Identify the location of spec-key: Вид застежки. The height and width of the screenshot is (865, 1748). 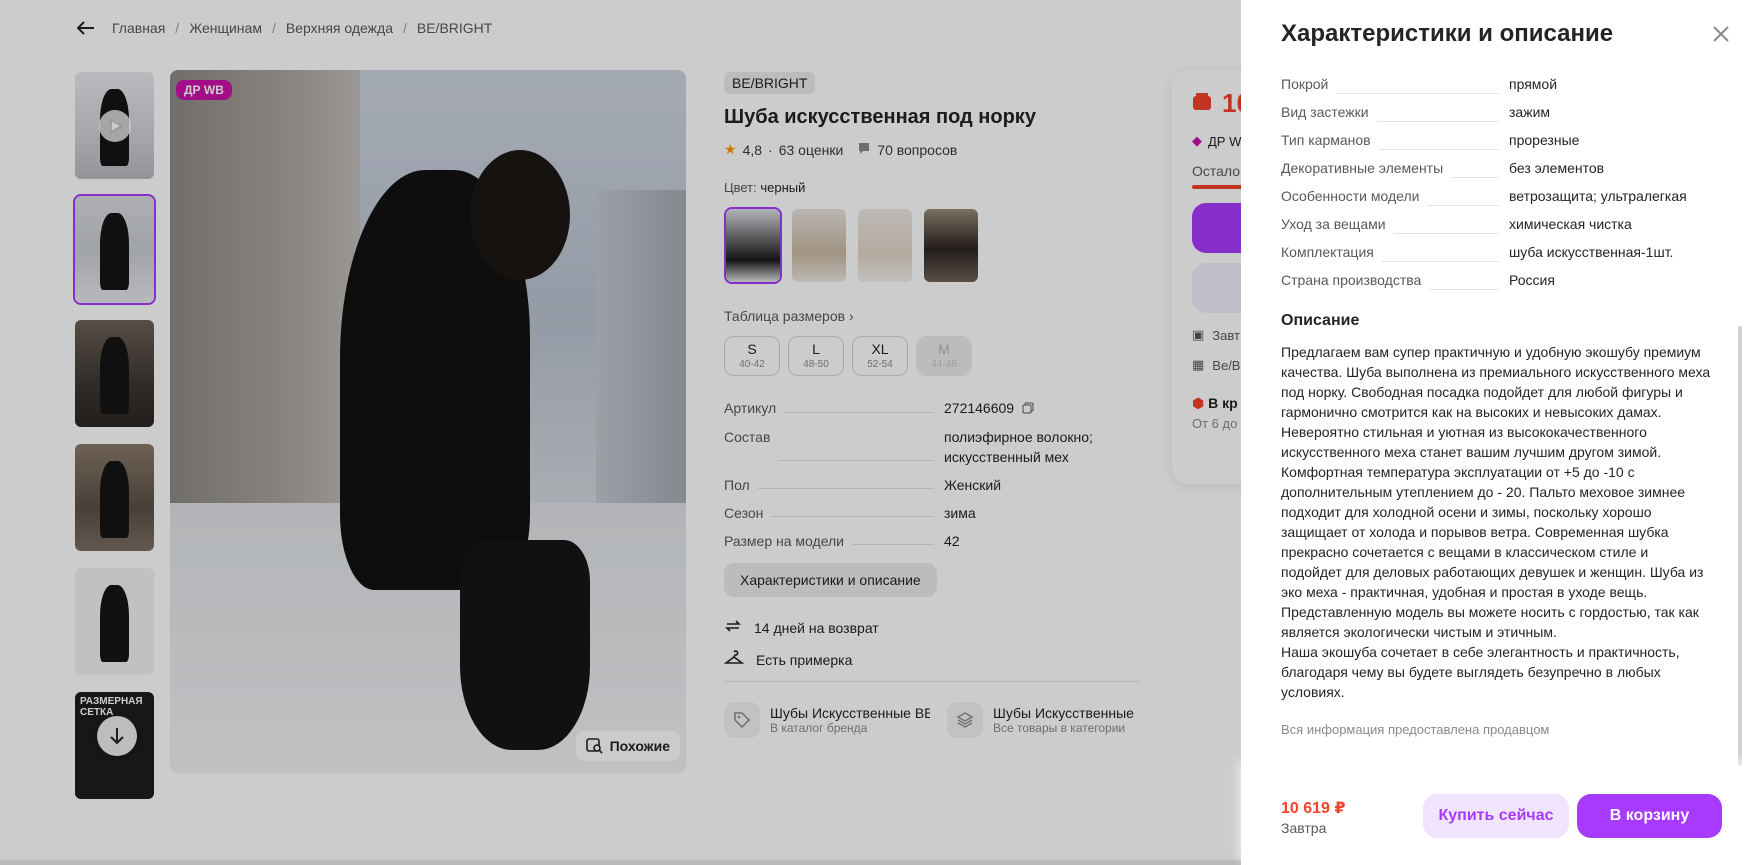
(1395, 116).